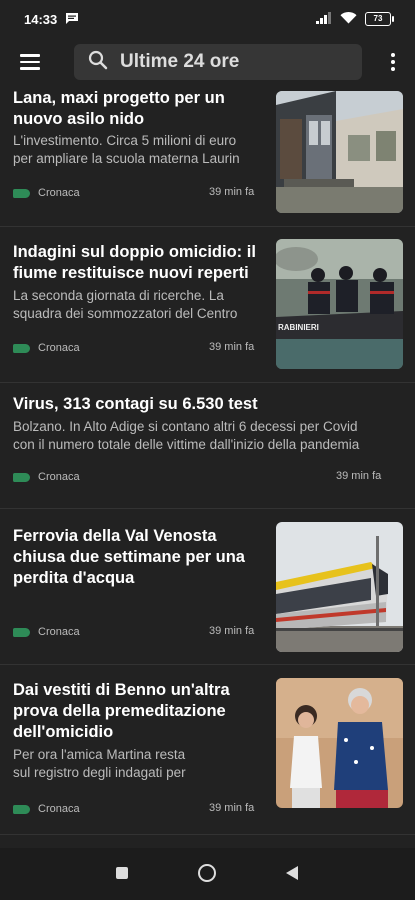  Describe the element at coordinates (135, 404) in the screenshot. I see `article-title: Virus, 313 contagi su 6.530 test` at that location.